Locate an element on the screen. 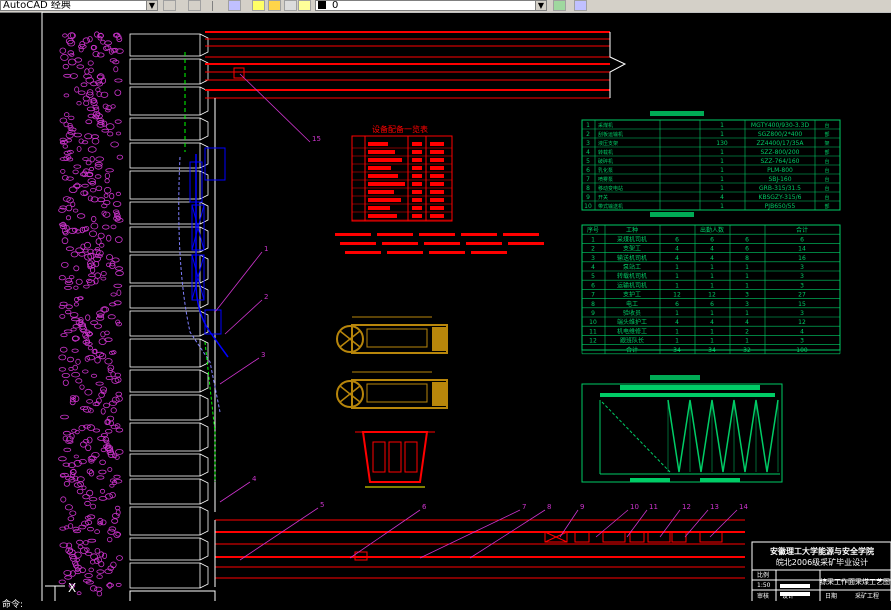 This screenshot has height=610, width=891. labor-cell: 34 is located at coordinates (677, 350).